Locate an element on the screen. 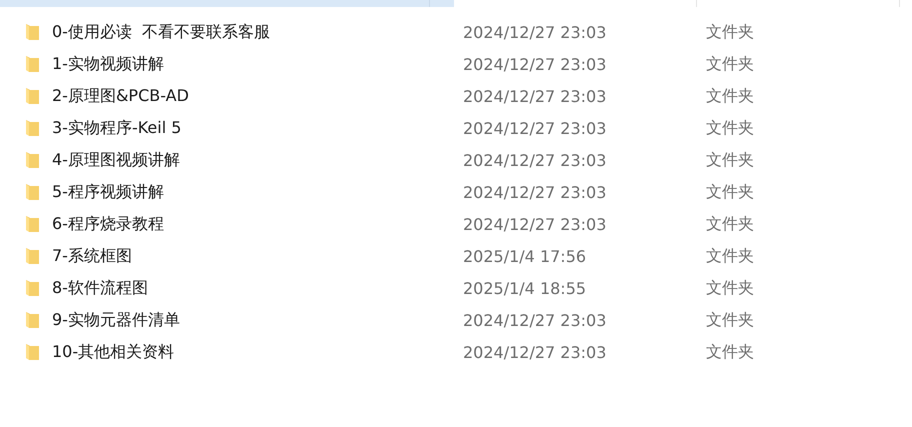 The height and width of the screenshot is (427, 912). file-name: 0-使用必读 不看不要联系客服 is located at coordinates (257, 32).